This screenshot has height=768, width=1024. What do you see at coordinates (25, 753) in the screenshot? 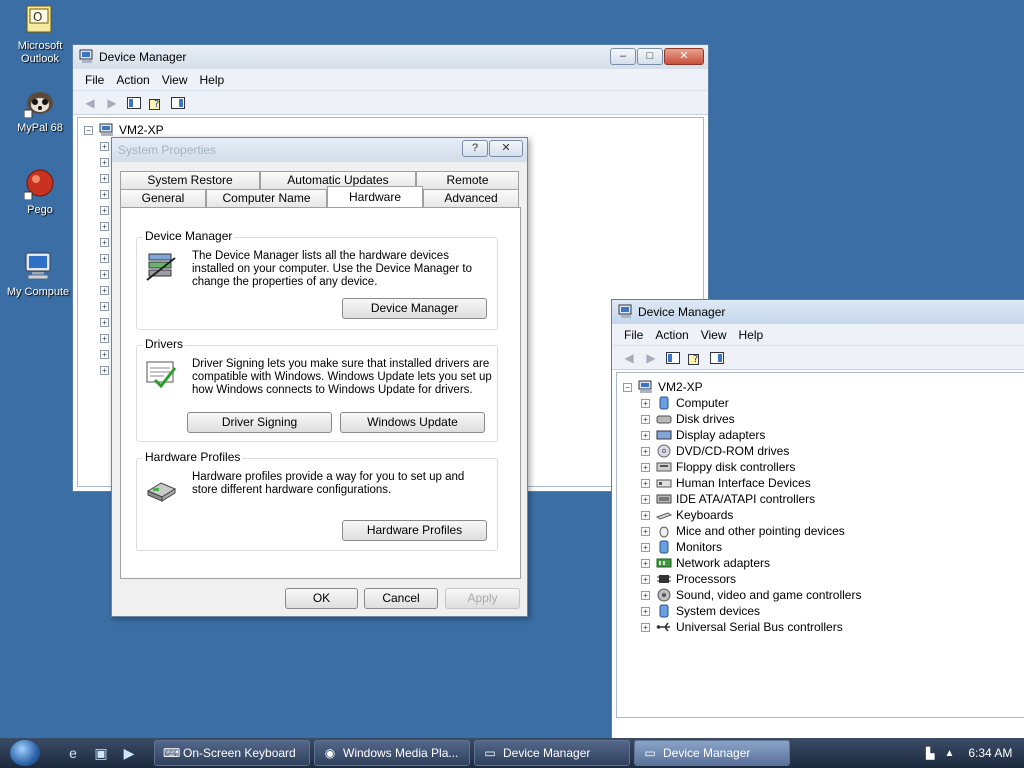
I see `start-button` at bounding box center [25, 753].